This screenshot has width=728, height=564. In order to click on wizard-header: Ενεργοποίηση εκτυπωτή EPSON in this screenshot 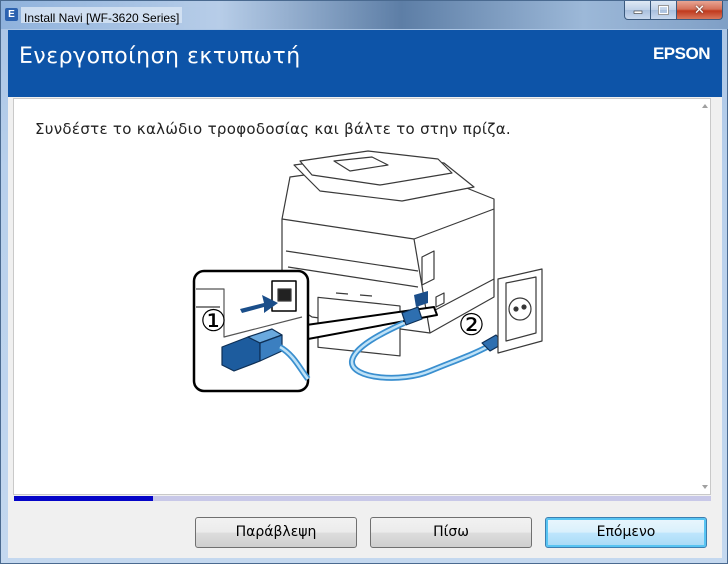, I will do `click(365, 63)`.